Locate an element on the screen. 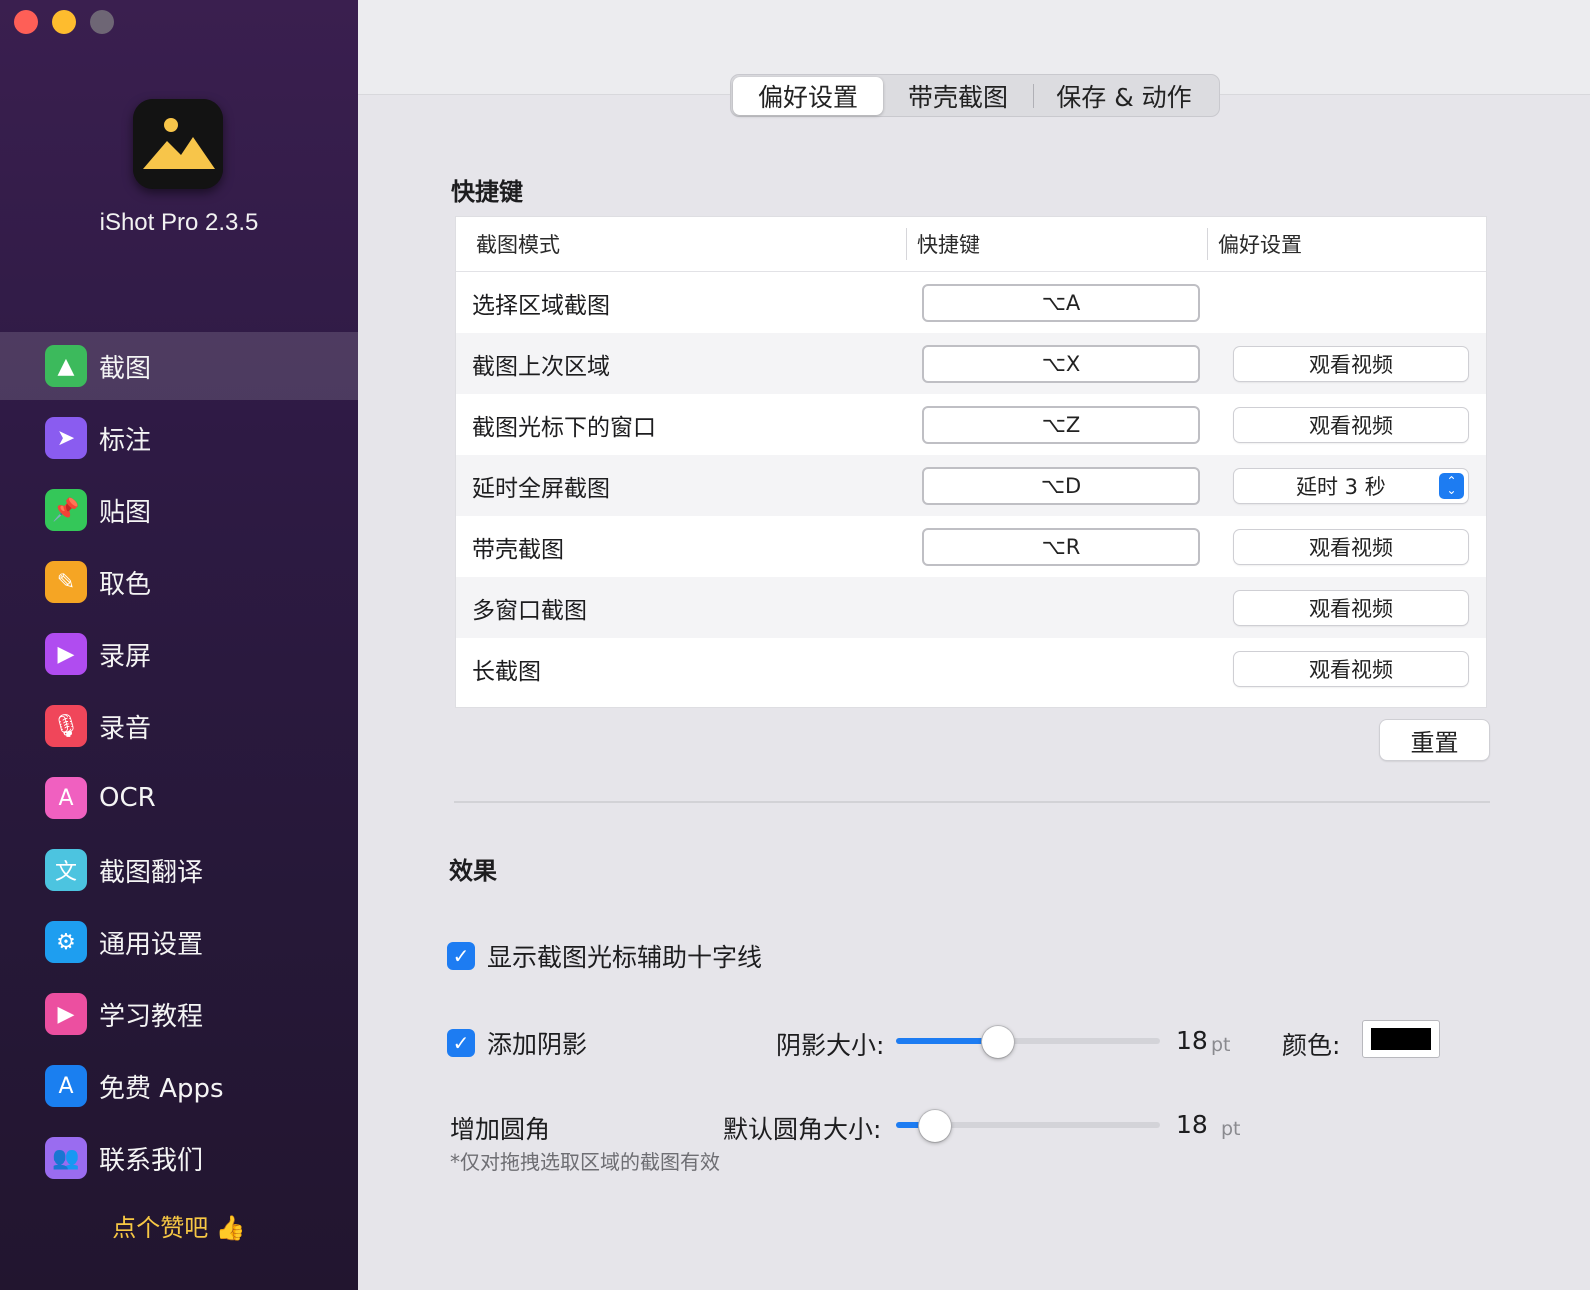  section-divider is located at coordinates (972, 802).